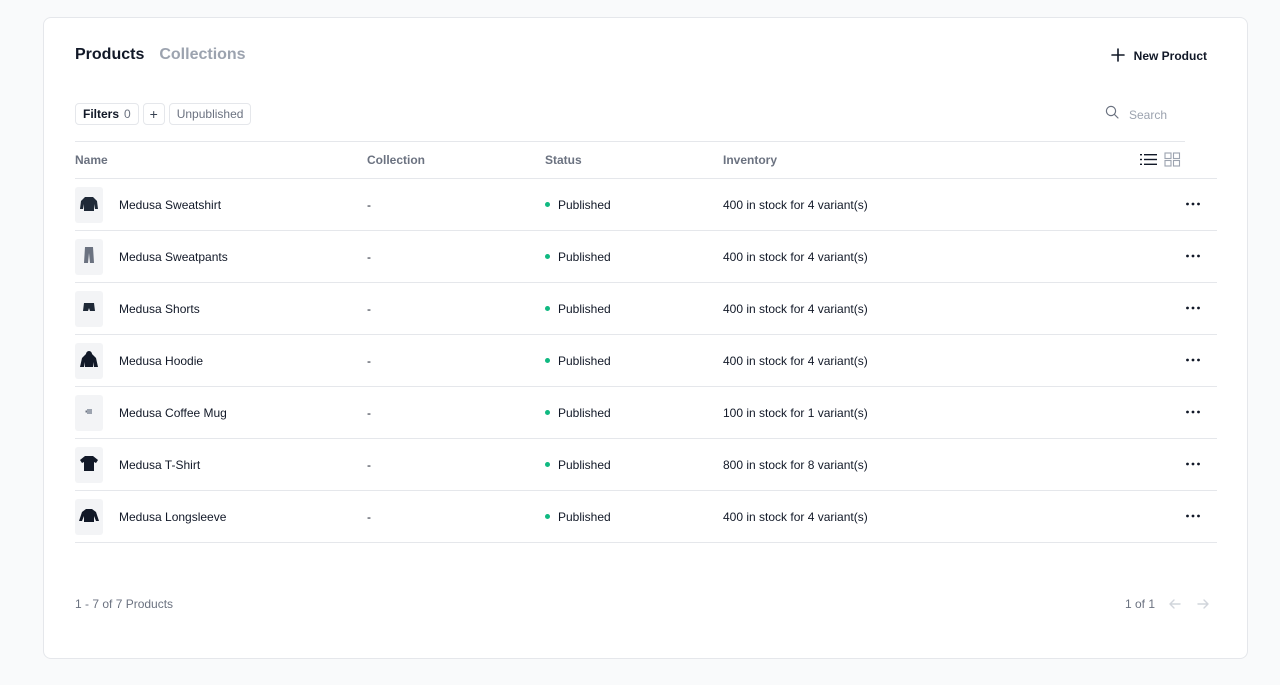 Image resolution: width=1280 pixels, height=685 pixels. What do you see at coordinates (202, 55) in the screenshot?
I see `tab-collections: Collections` at bounding box center [202, 55].